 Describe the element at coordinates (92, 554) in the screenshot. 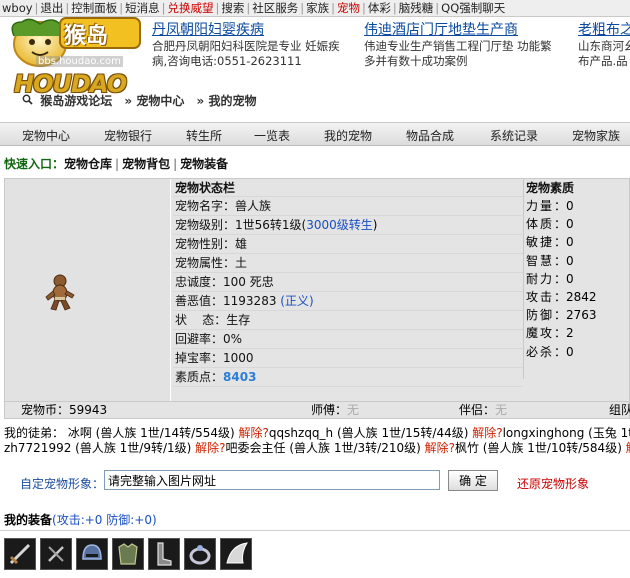

I see `helmet-icon` at that location.